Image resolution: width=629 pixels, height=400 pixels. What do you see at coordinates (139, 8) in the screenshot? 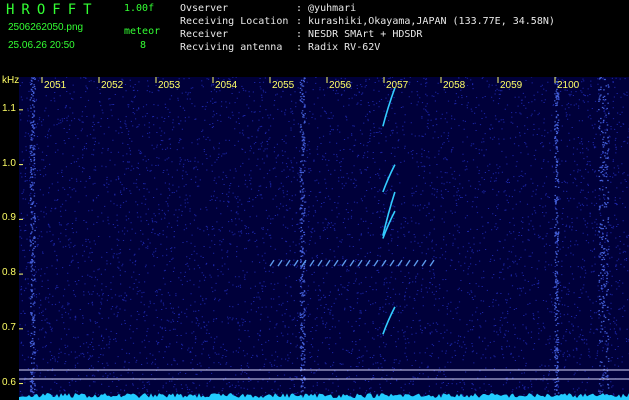
I see `app-version: 1.00f` at bounding box center [139, 8].